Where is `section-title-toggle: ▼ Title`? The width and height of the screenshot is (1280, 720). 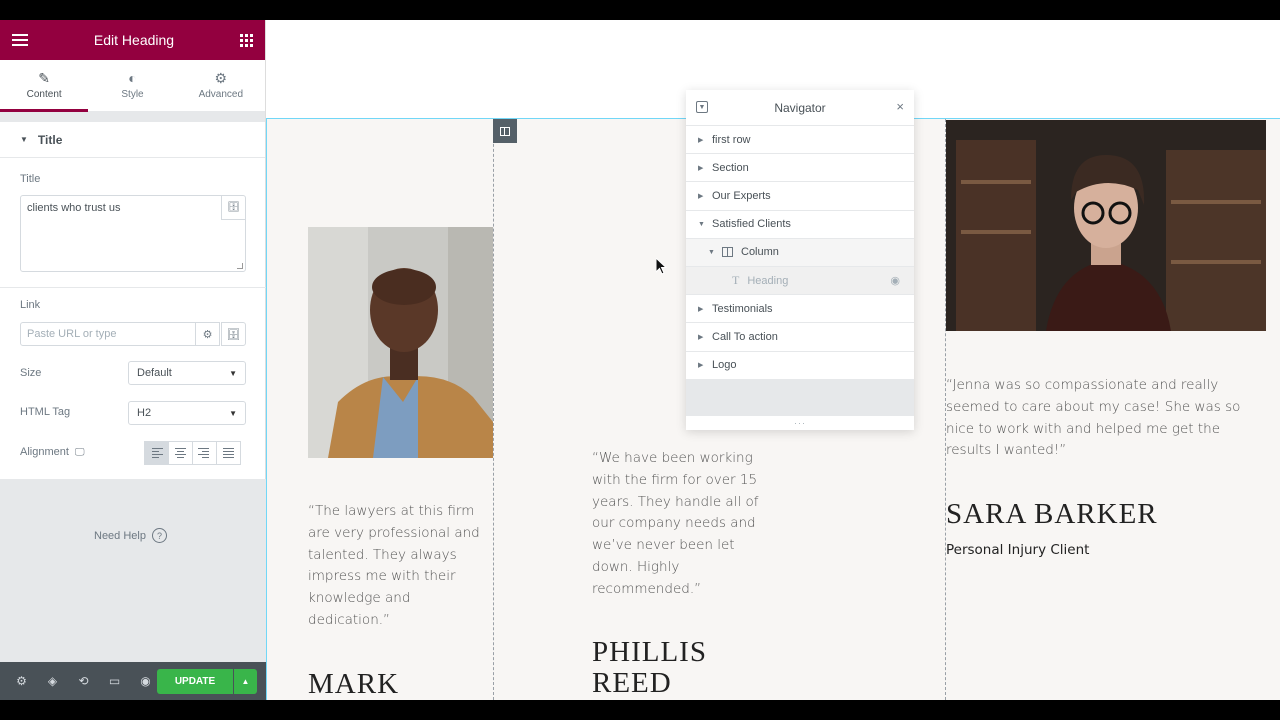
section-title-toggle: ▼ Title is located at coordinates (132, 140).